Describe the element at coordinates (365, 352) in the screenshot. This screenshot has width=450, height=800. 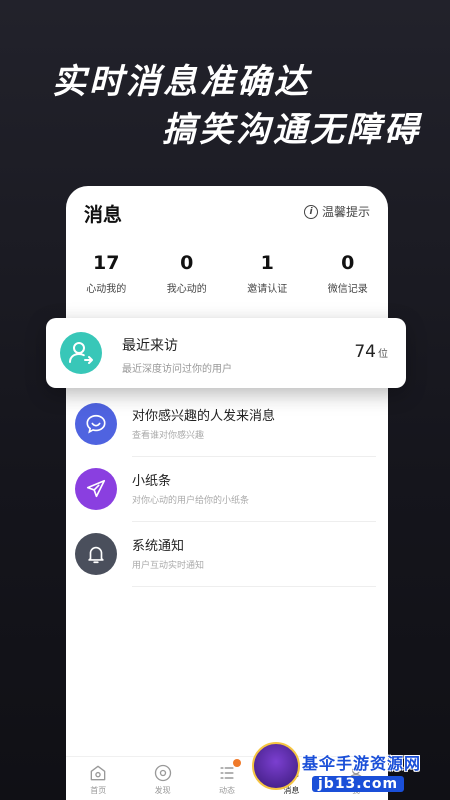
I see `visitors-count-value: 74` at that location.